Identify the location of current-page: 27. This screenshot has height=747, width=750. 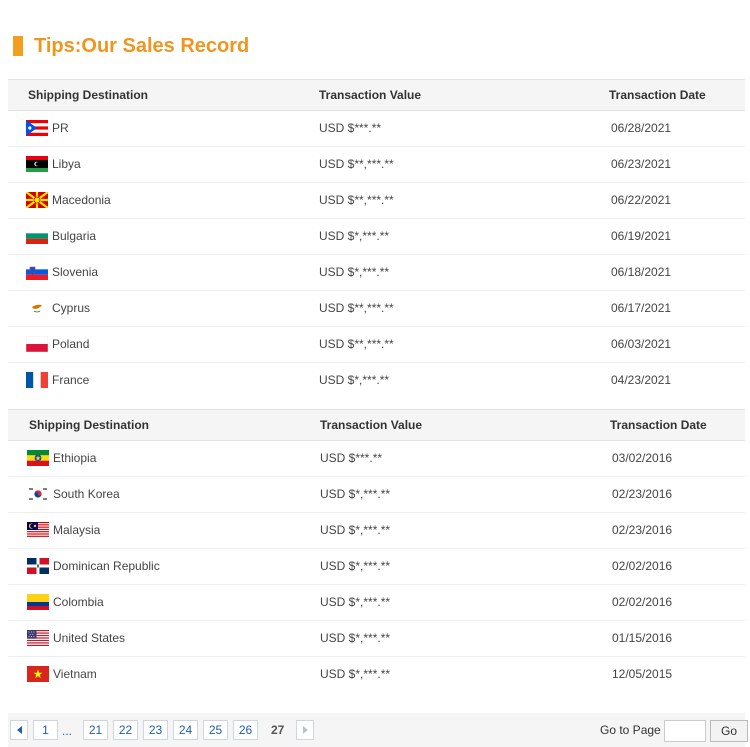
(278, 730).